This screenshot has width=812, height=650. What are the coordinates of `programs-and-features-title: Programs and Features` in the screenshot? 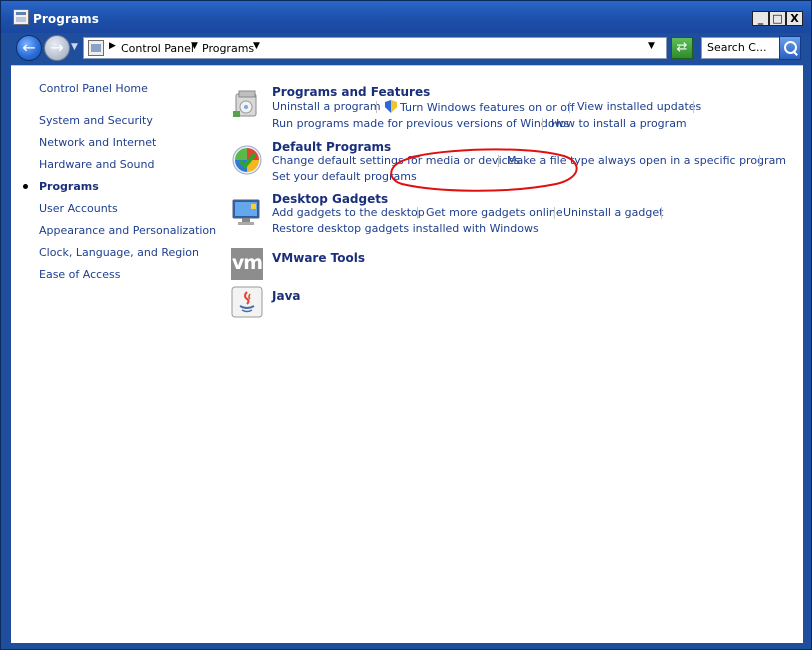 It's located at (351, 92).